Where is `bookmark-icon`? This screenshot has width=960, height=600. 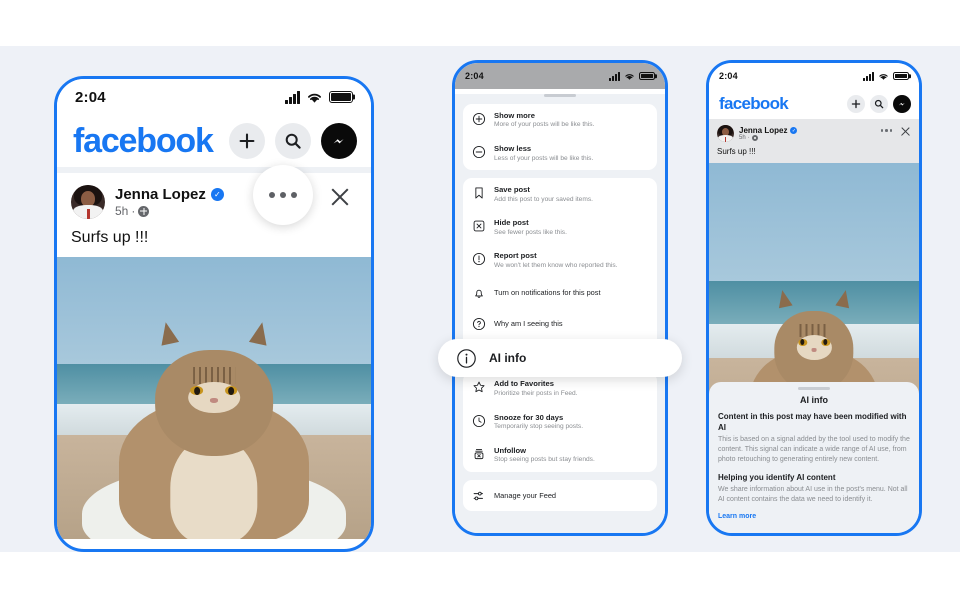 bookmark-icon is located at coordinates (479, 193).